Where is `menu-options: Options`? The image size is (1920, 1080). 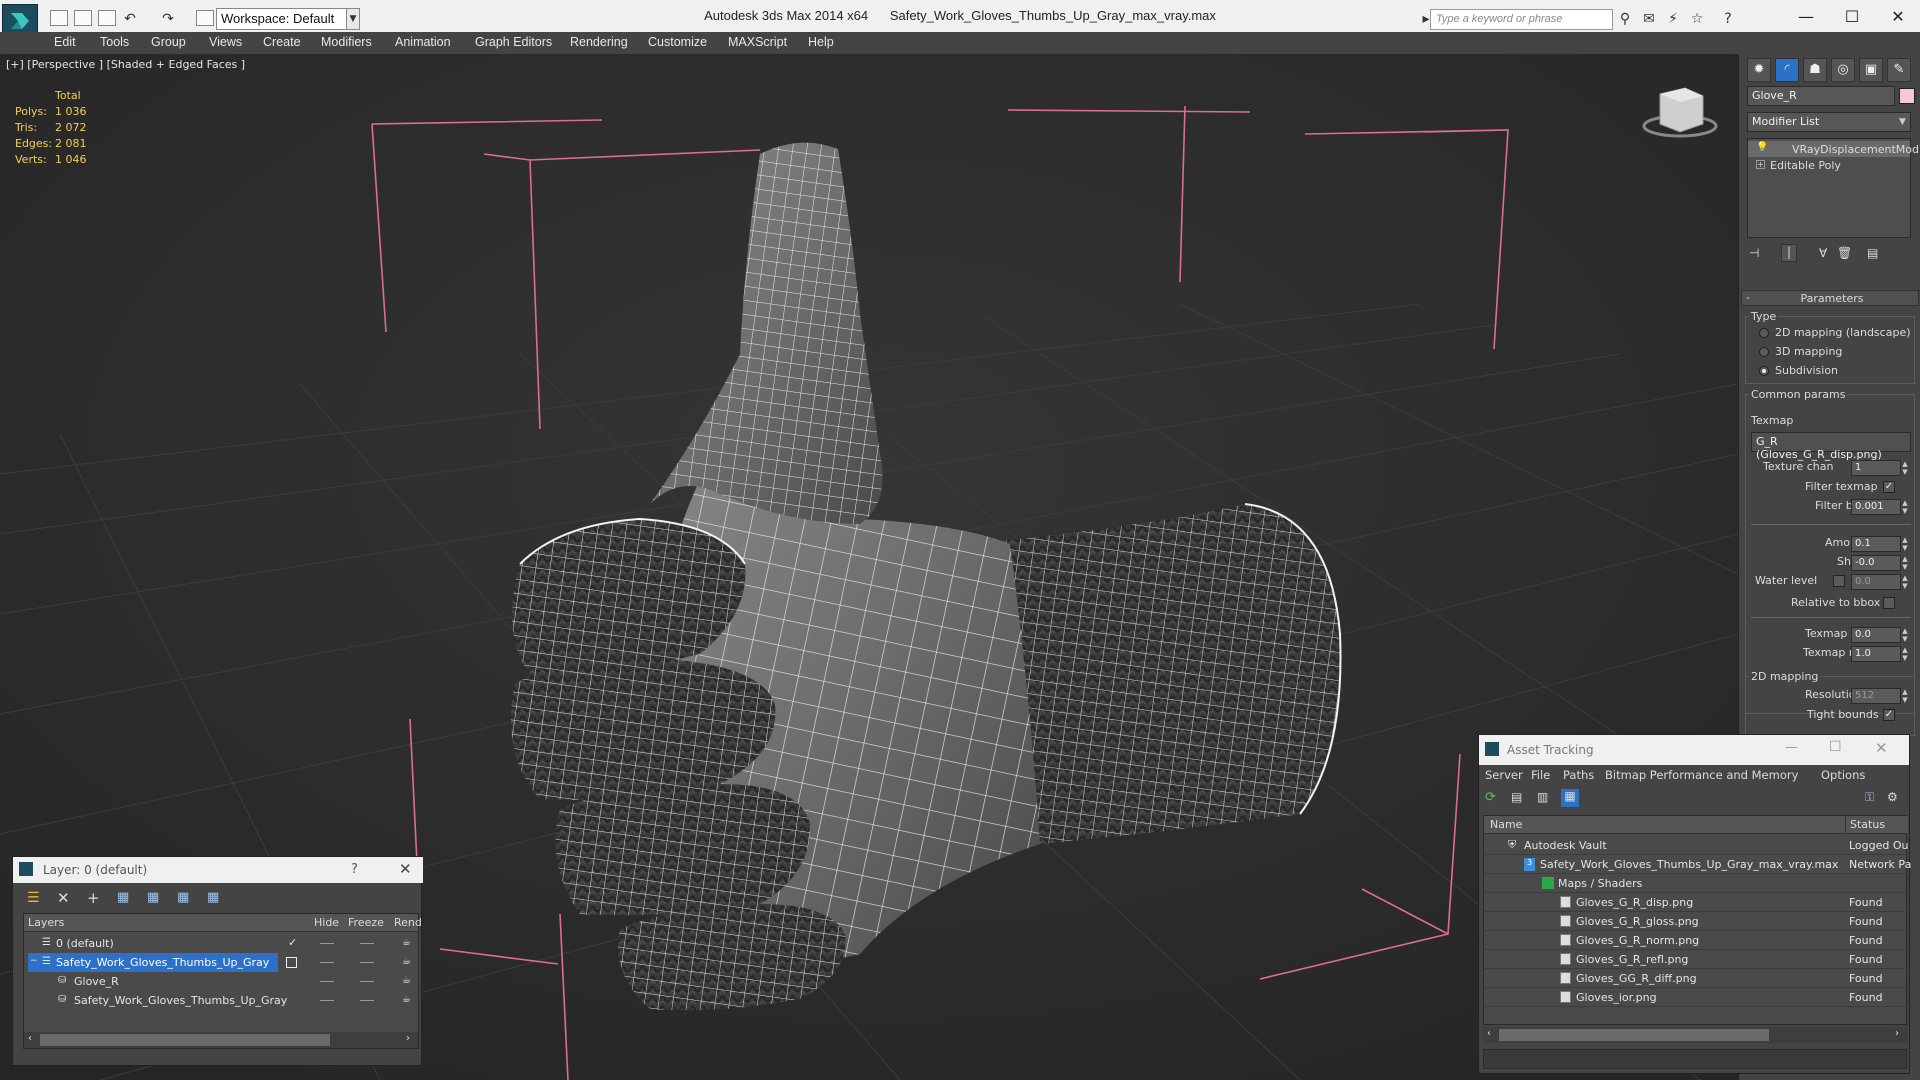
menu-options: Options is located at coordinates (1843, 775).